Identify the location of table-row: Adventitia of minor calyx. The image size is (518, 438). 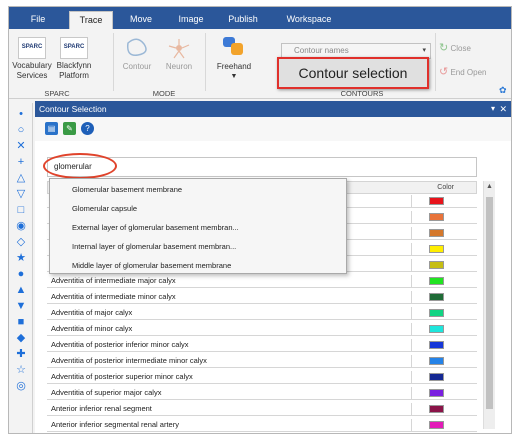
(262, 329).